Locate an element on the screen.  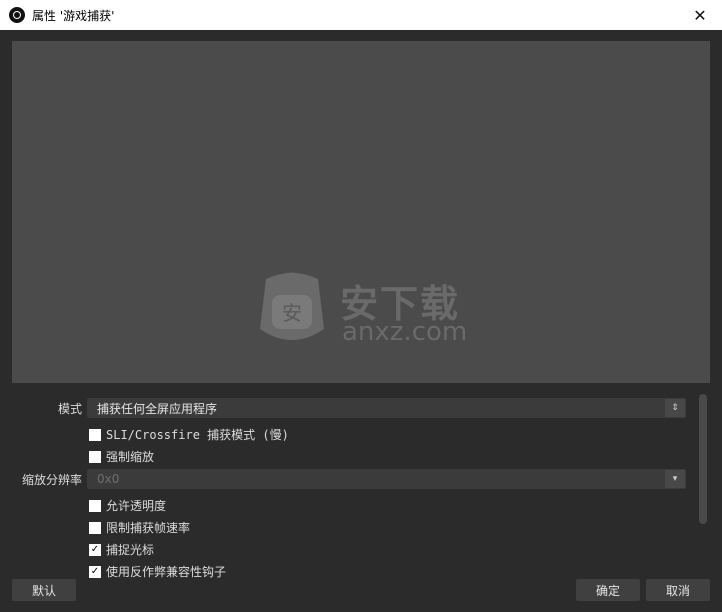
mode-label: 模式 is located at coordinates (69, 408).